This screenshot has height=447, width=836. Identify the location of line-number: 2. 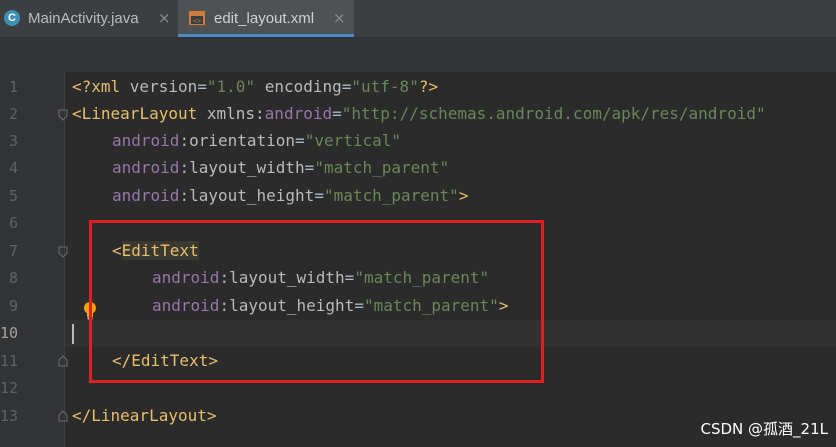
(13, 114).